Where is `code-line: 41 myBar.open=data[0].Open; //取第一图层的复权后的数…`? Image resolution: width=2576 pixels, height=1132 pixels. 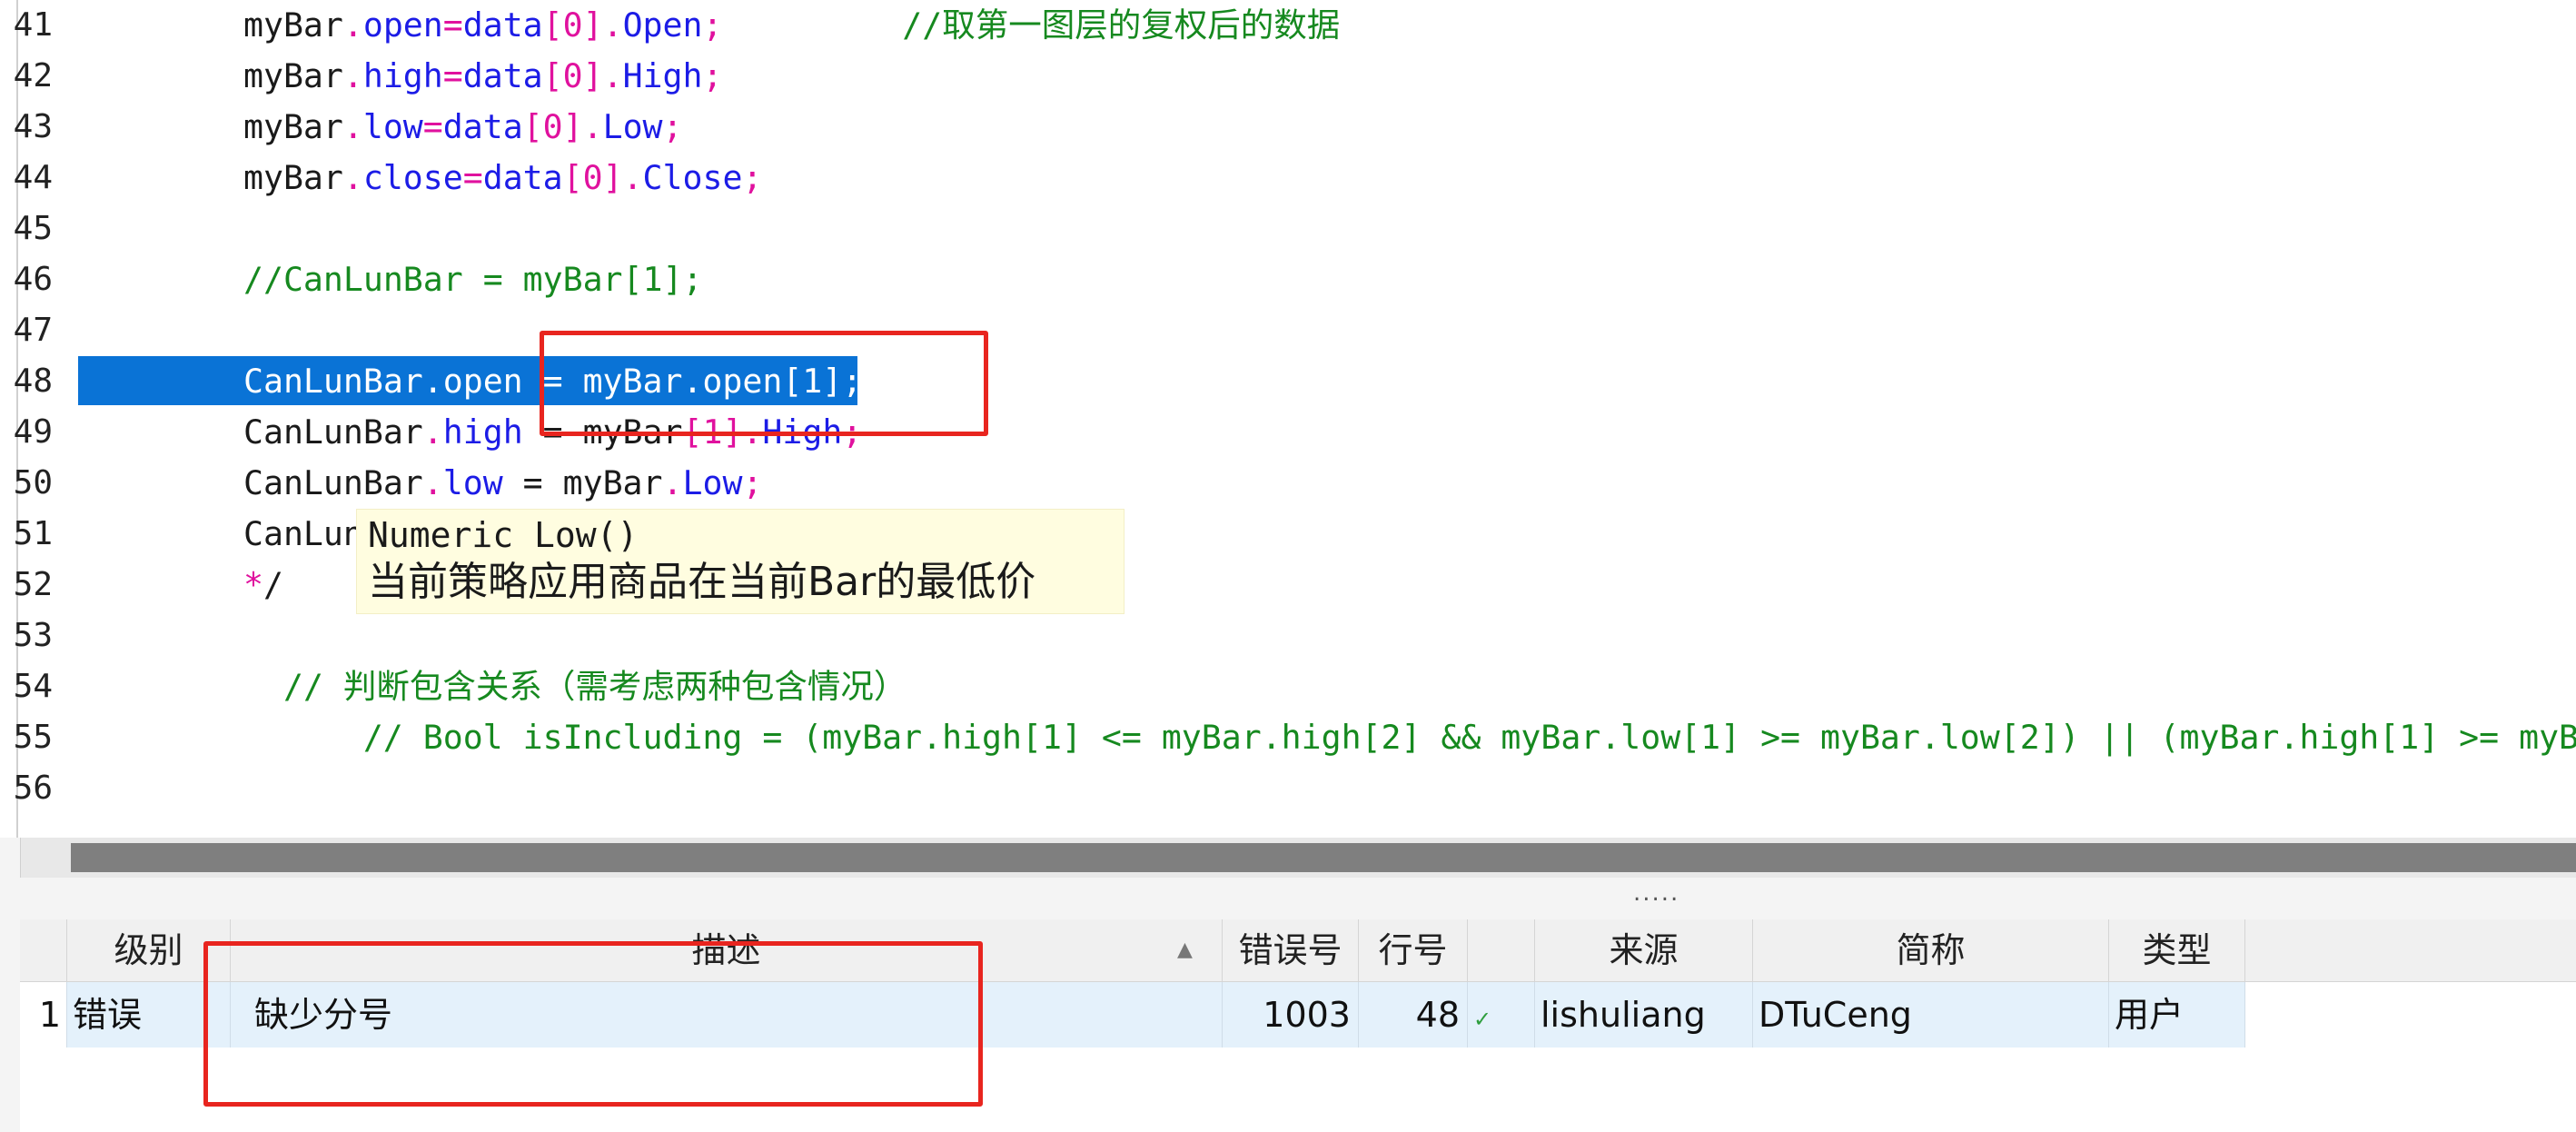
code-line: 41 myBar.open=data[0].Open; //取第一图层的复权后的数… is located at coordinates (1288, 26).